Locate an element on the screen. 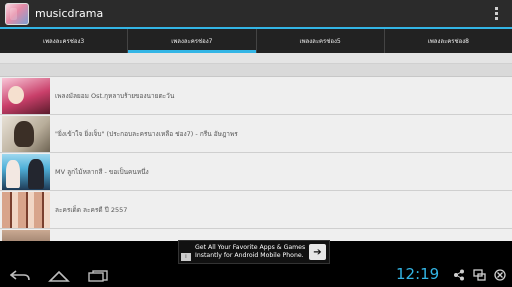 This screenshot has height=287, width=512. list-top-spacer is located at coordinates (256, 58).